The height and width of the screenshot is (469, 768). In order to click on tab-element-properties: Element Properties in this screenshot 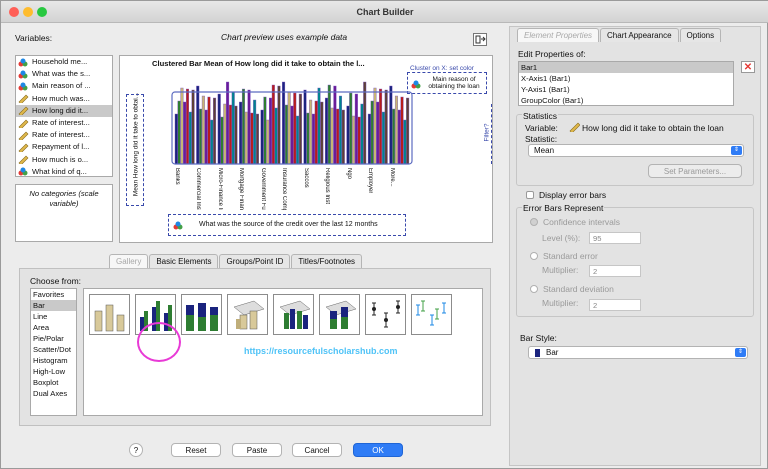, I will do `click(558, 35)`.